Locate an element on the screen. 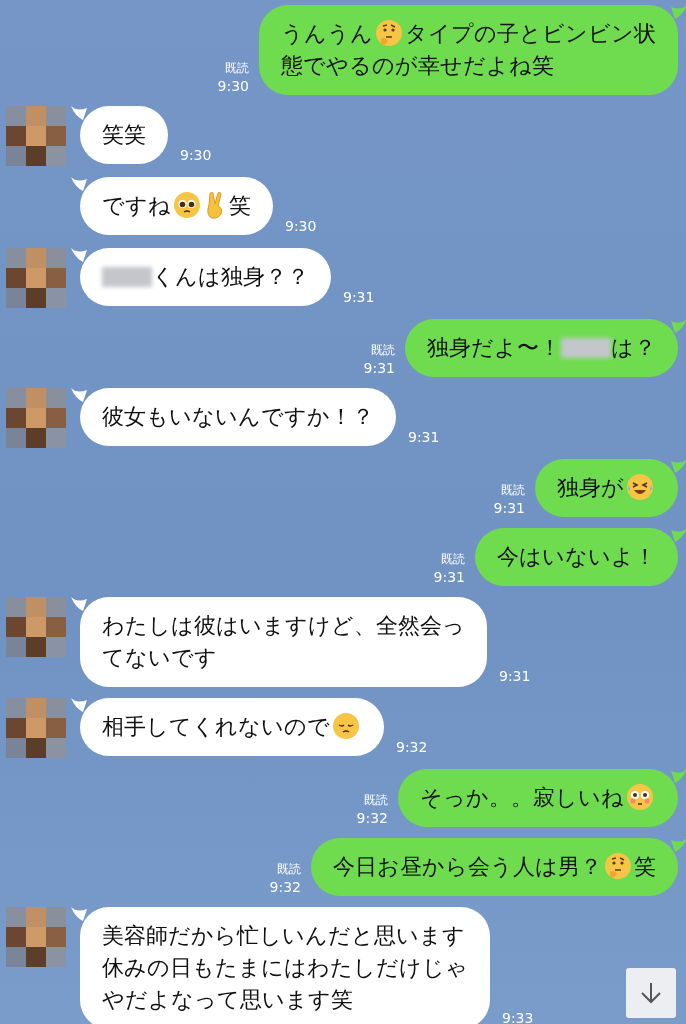  message-text: 今はいないよ！ is located at coordinates (576, 556).